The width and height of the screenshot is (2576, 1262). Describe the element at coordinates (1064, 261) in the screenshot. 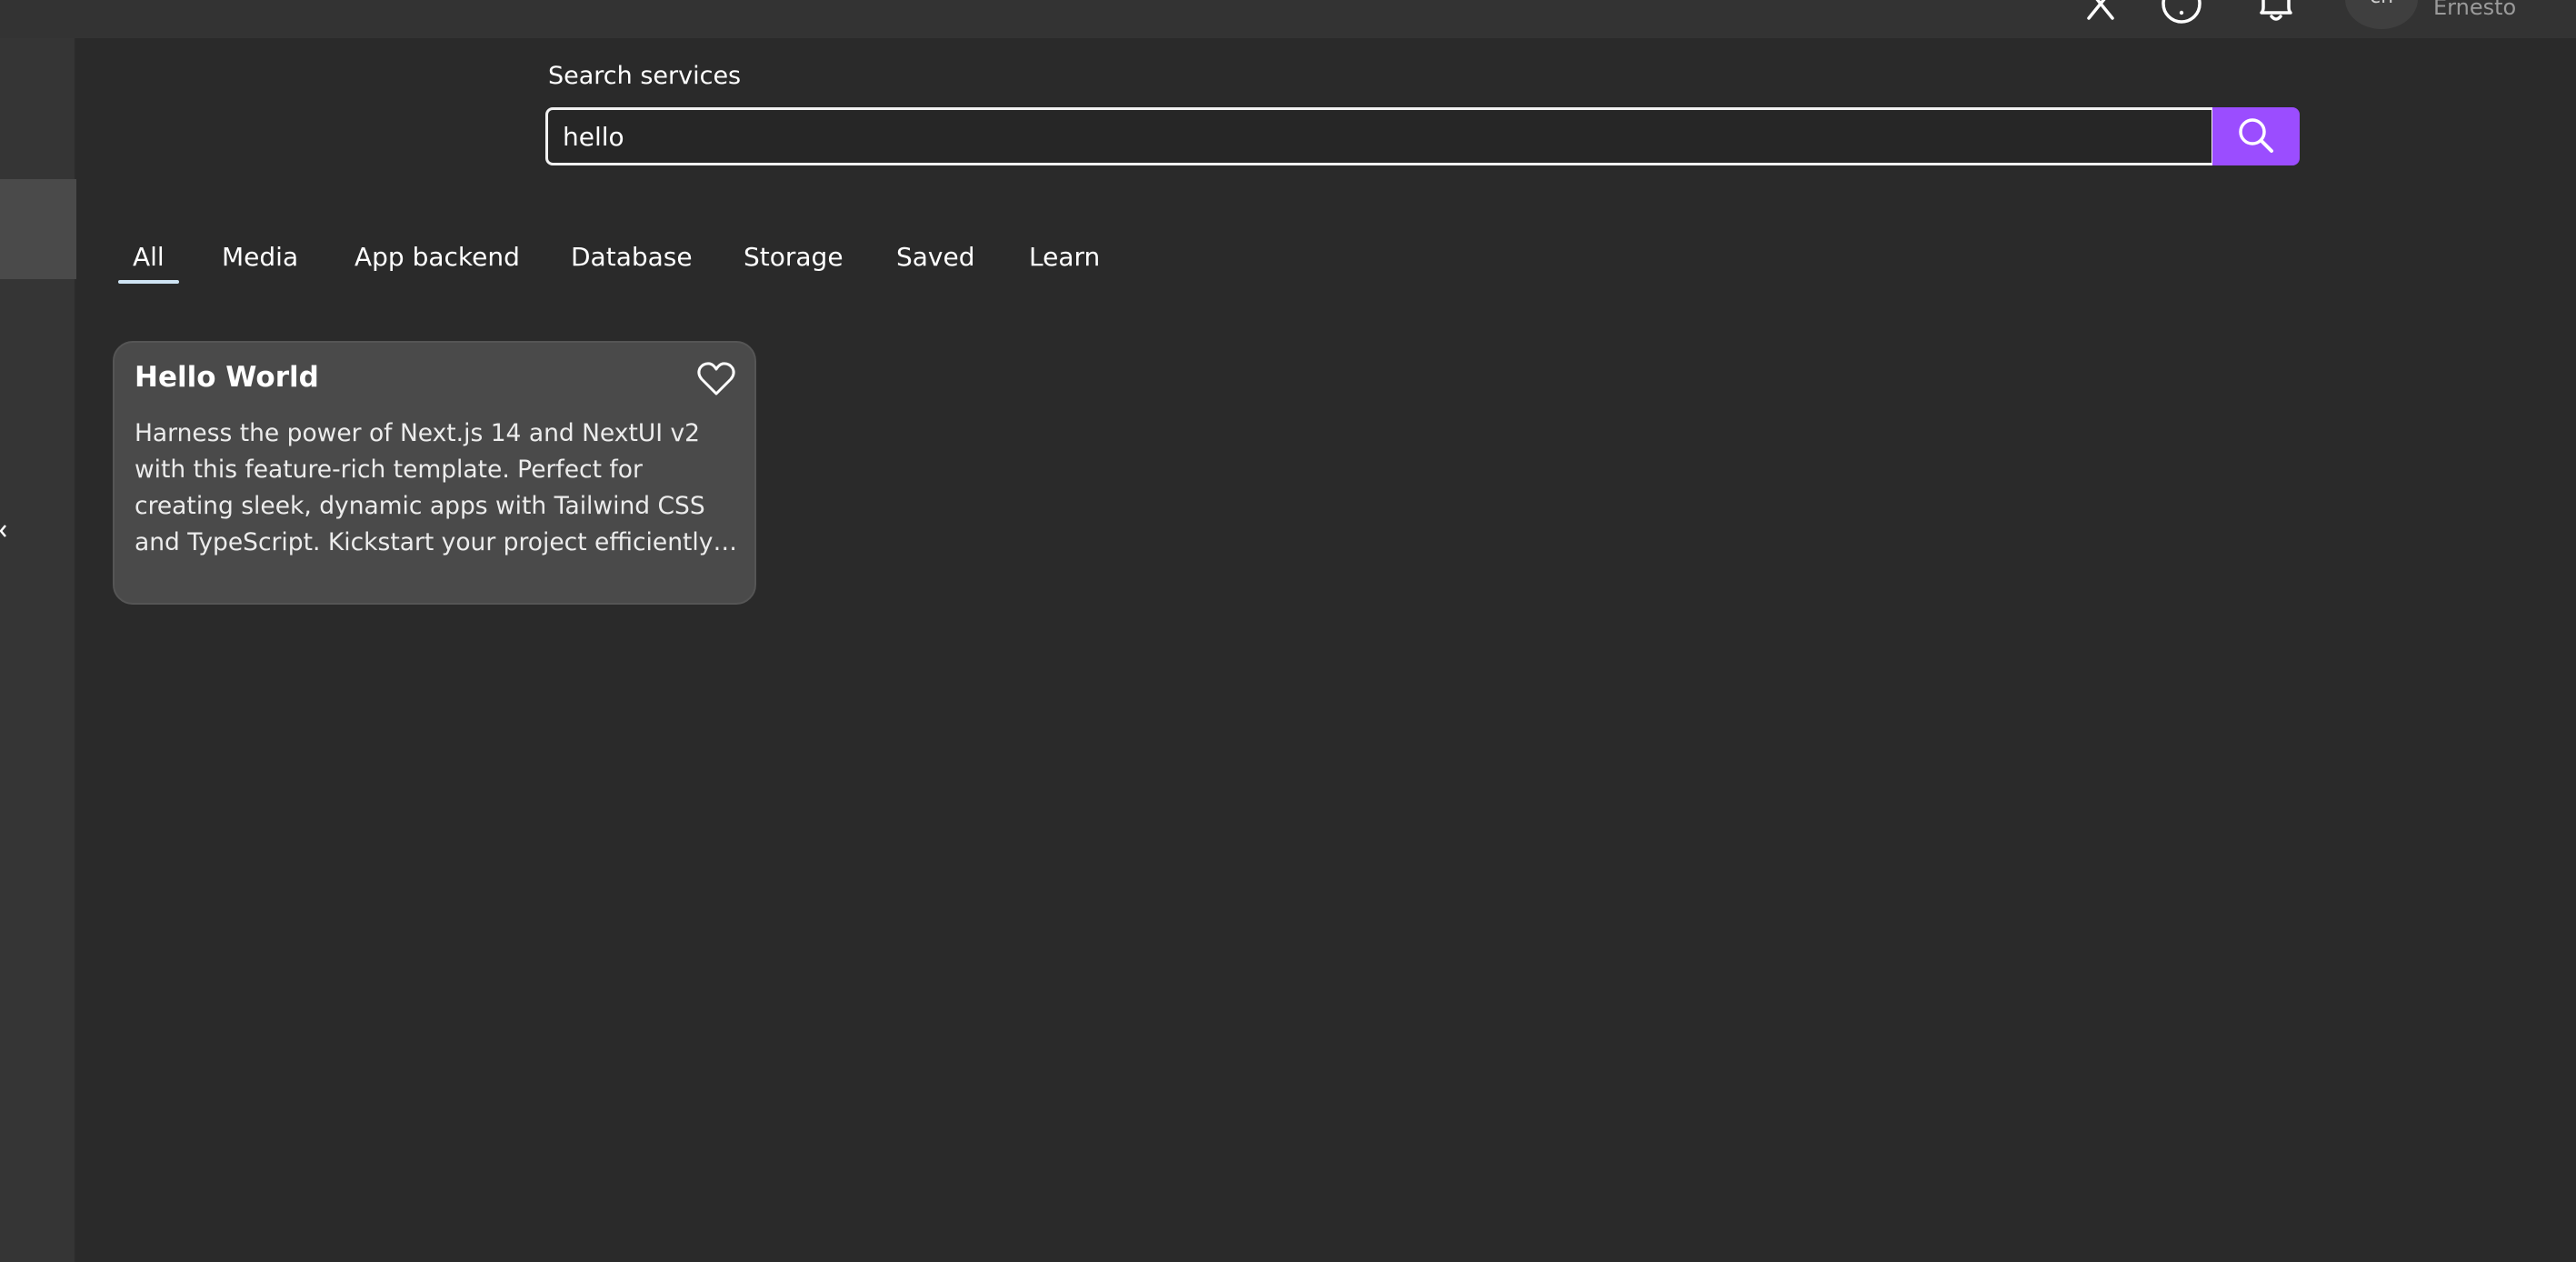

I see `tab-learn: Learn` at that location.